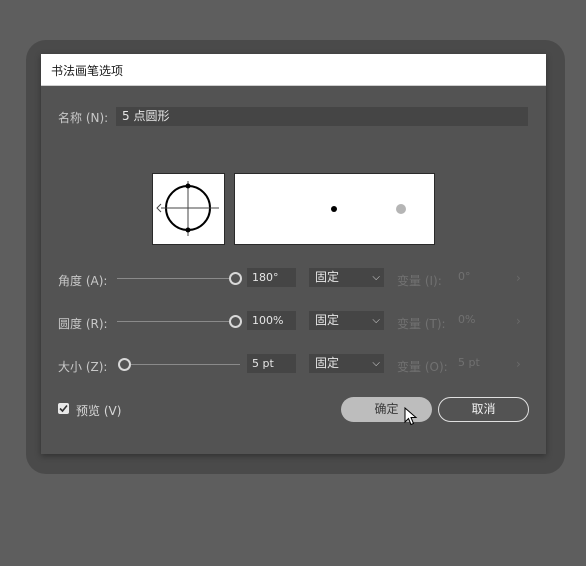 This screenshot has height=566, width=586. Describe the element at coordinates (98, 410) in the screenshot. I see `preview-label: 预览 (V)` at that location.